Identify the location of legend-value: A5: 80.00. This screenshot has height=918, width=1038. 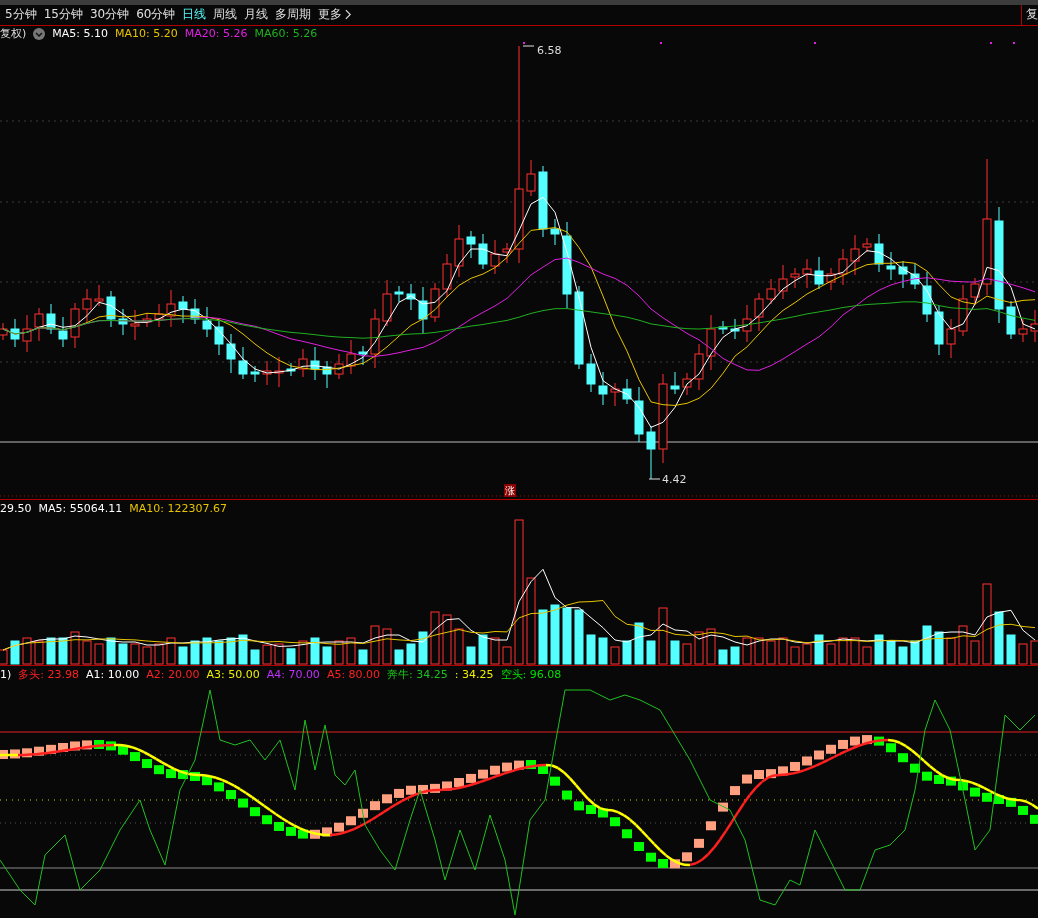
(353, 675).